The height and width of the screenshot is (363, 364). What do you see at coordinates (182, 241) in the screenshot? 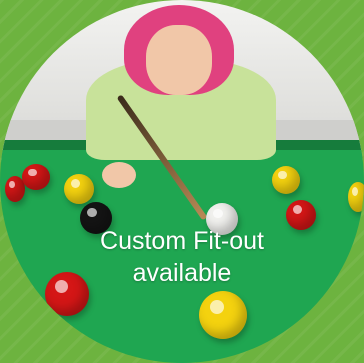
I see `caption-line-1: Custom Fit-out` at bounding box center [182, 241].